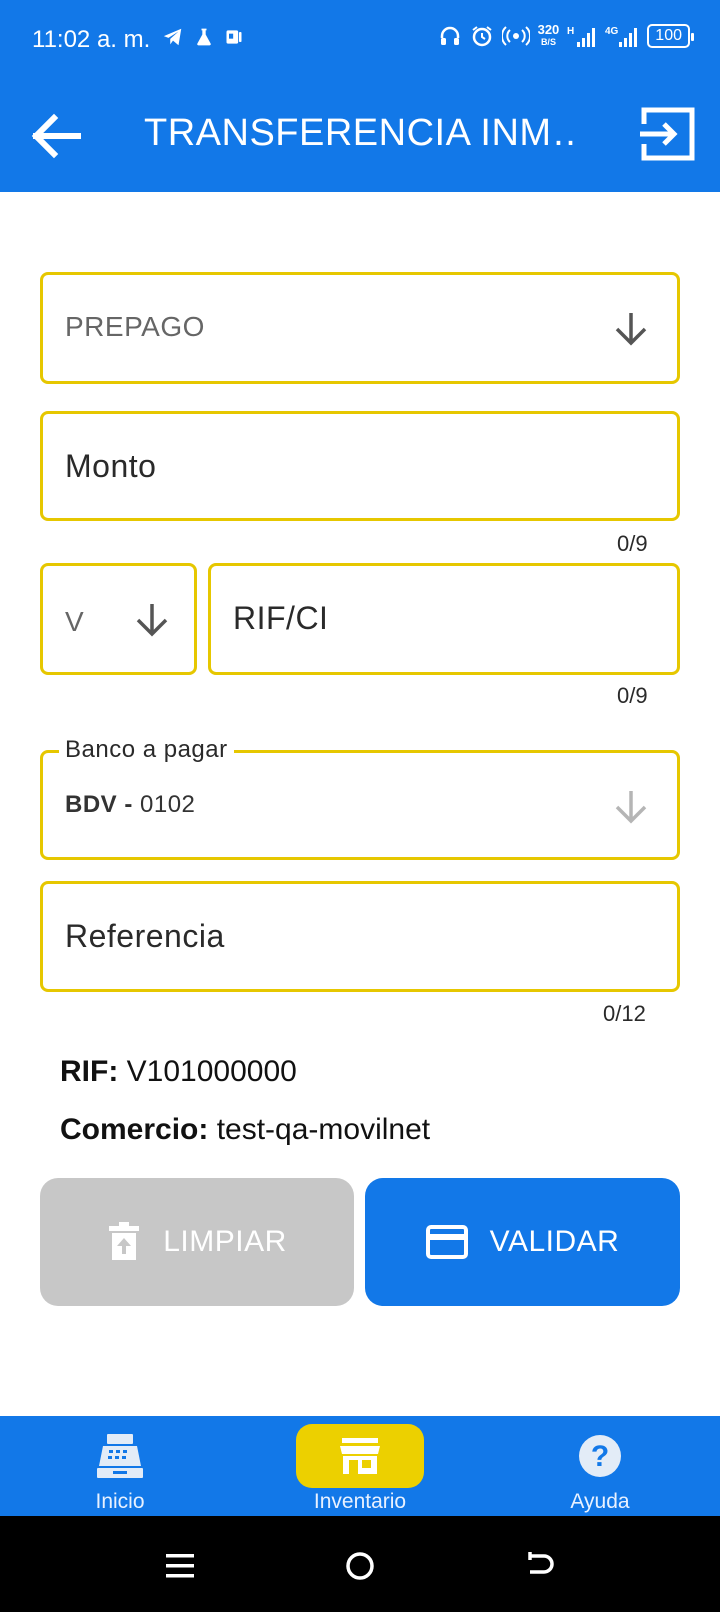 The image size is (720, 1612). I want to click on rif-info: RIF: V101000000, so click(178, 1071).